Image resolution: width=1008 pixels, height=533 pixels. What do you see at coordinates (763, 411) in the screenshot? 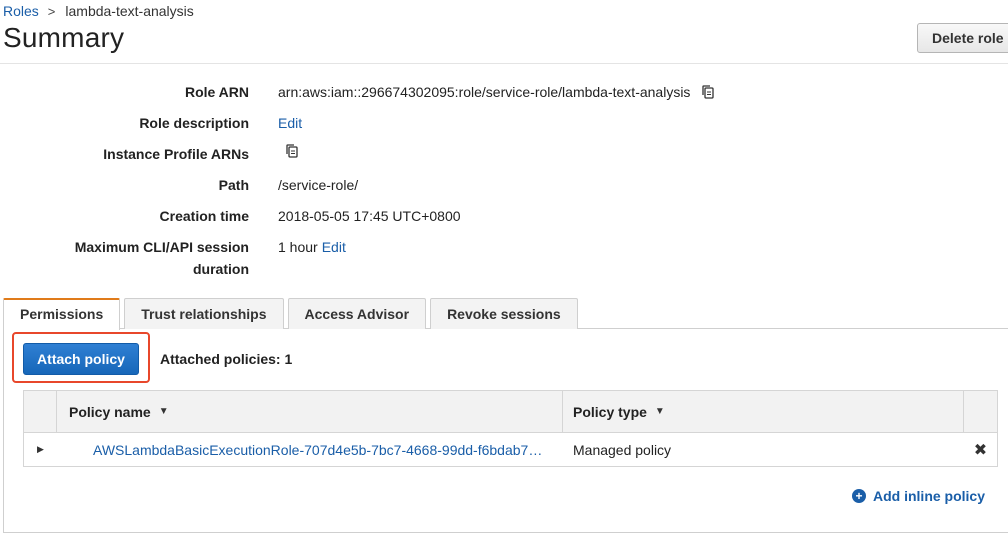
I see `header-policy-type: Policy type ▼` at bounding box center [763, 411].